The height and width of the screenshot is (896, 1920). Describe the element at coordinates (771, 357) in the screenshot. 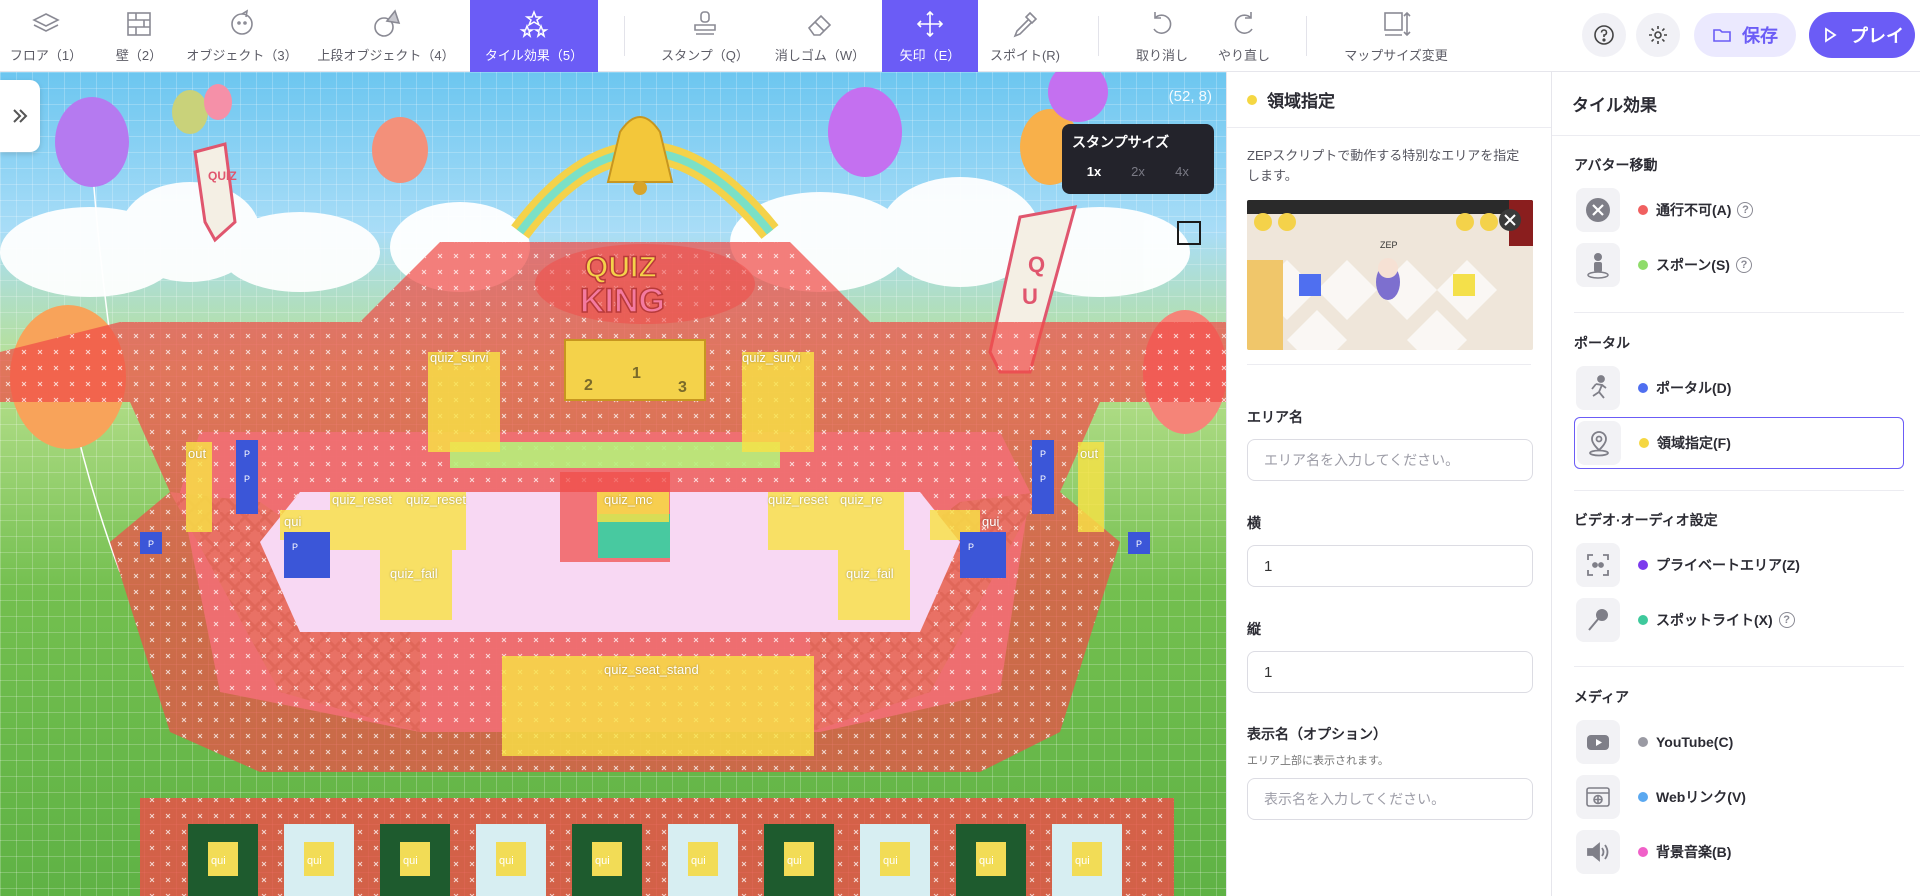

I see `area-label-survival-right: quiz_survi` at that location.